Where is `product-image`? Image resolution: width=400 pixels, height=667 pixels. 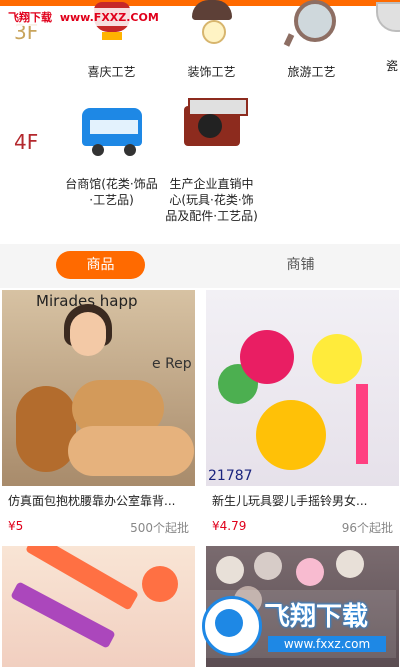 product-image is located at coordinates (98, 606).